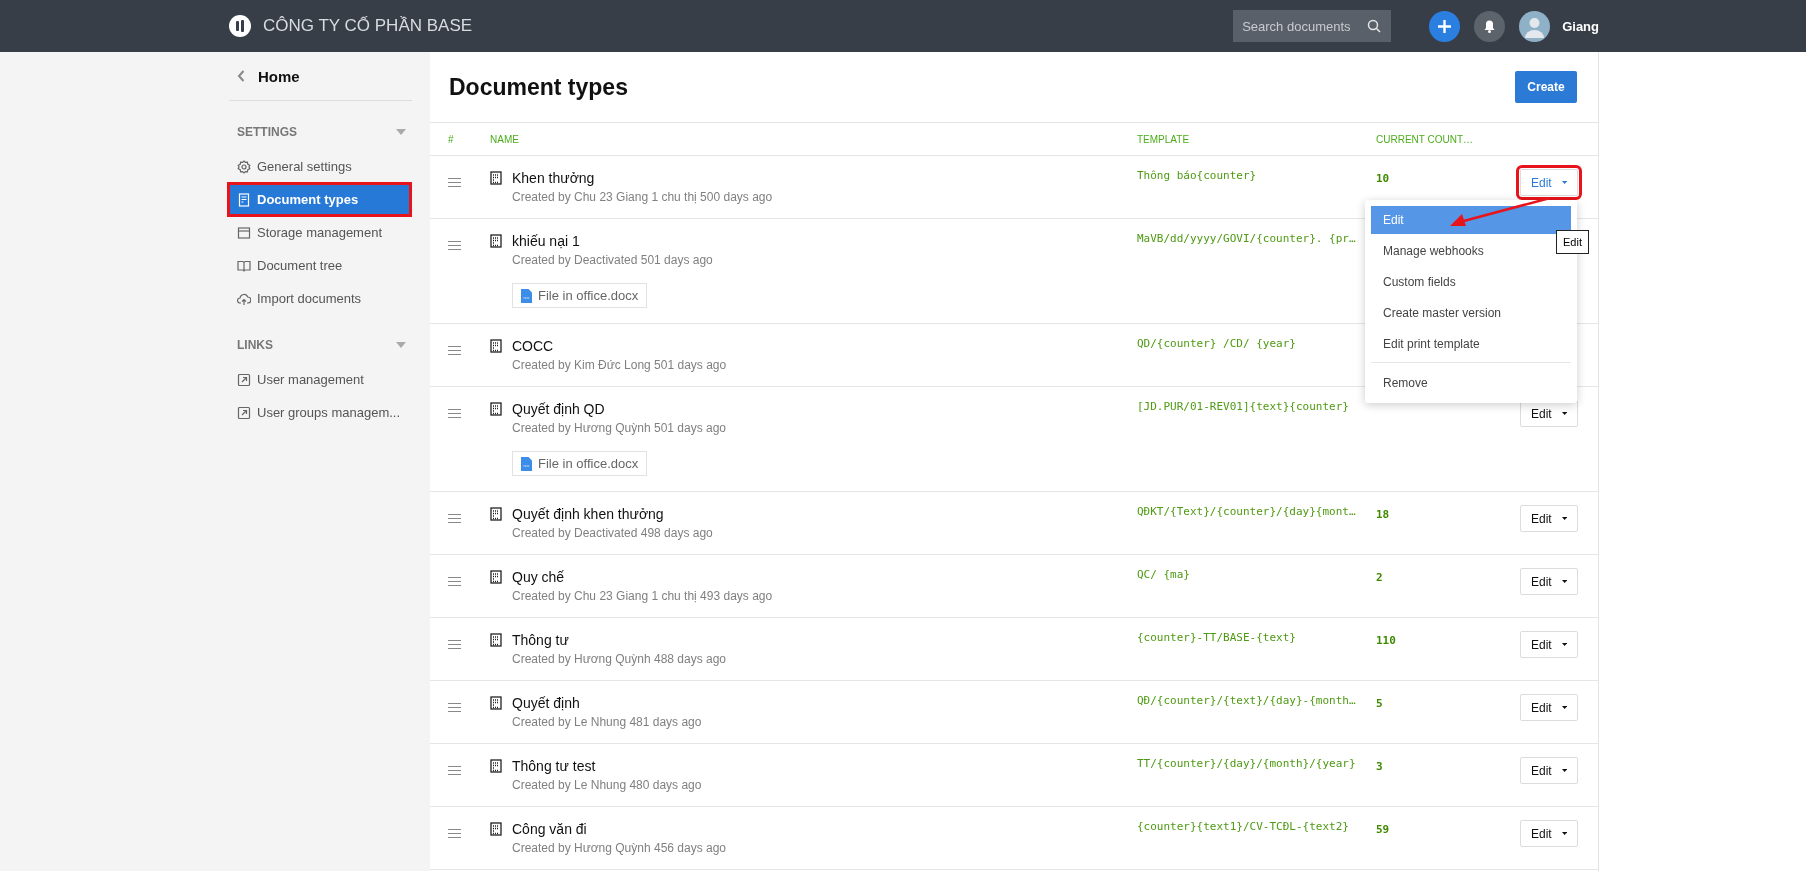  Describe the element at coordinates (549, 829) in the screenshot. I see `document-type-name: Công văn đi` at that location.